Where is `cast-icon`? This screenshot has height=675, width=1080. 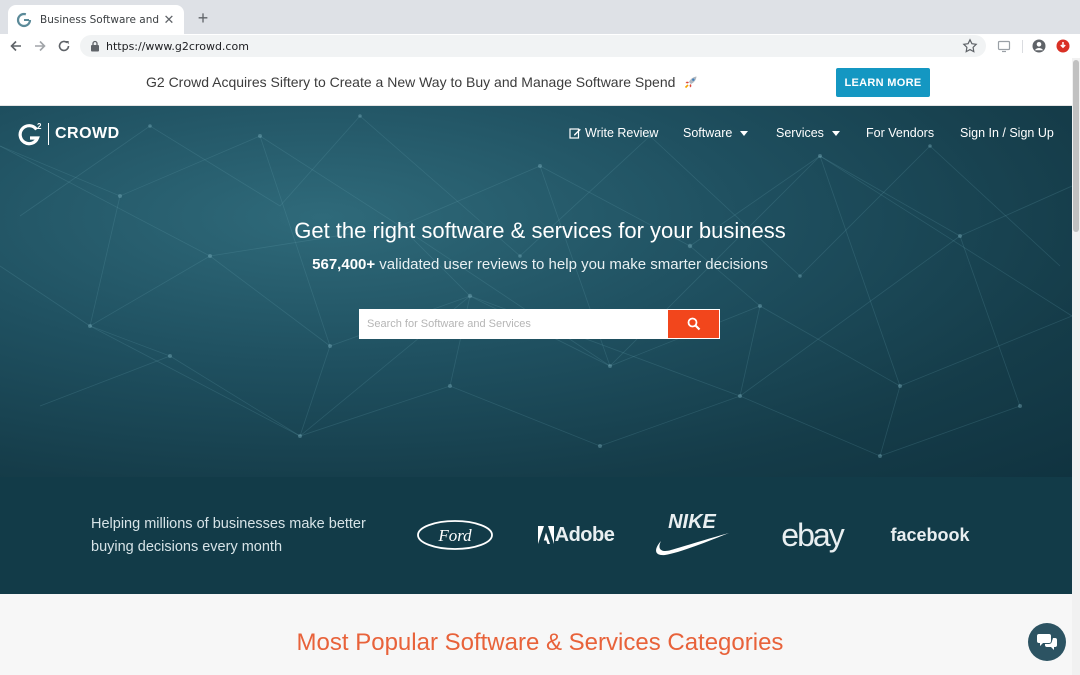
cast-icon is located at coordinates (1004, 46).